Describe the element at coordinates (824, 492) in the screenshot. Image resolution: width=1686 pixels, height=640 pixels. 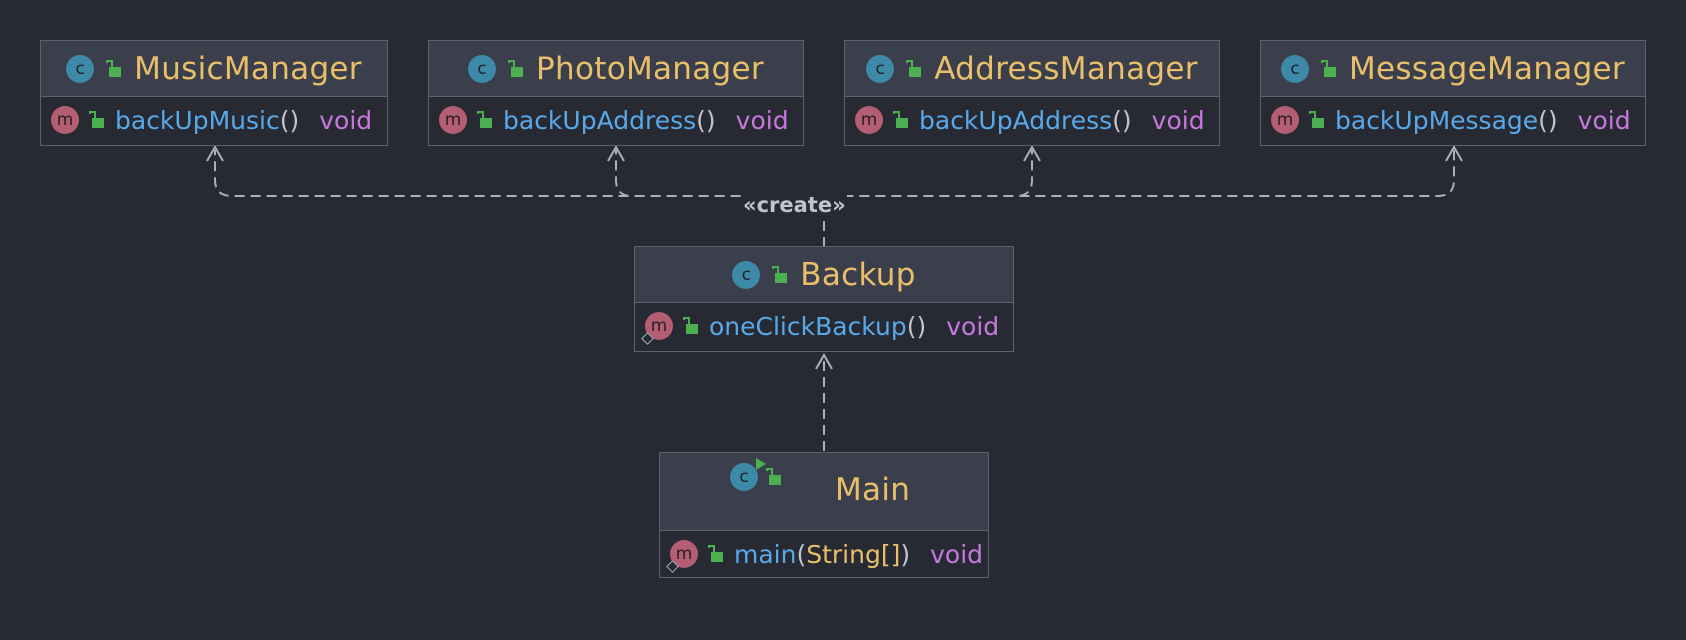
I see `class-header: c Main` at that location.